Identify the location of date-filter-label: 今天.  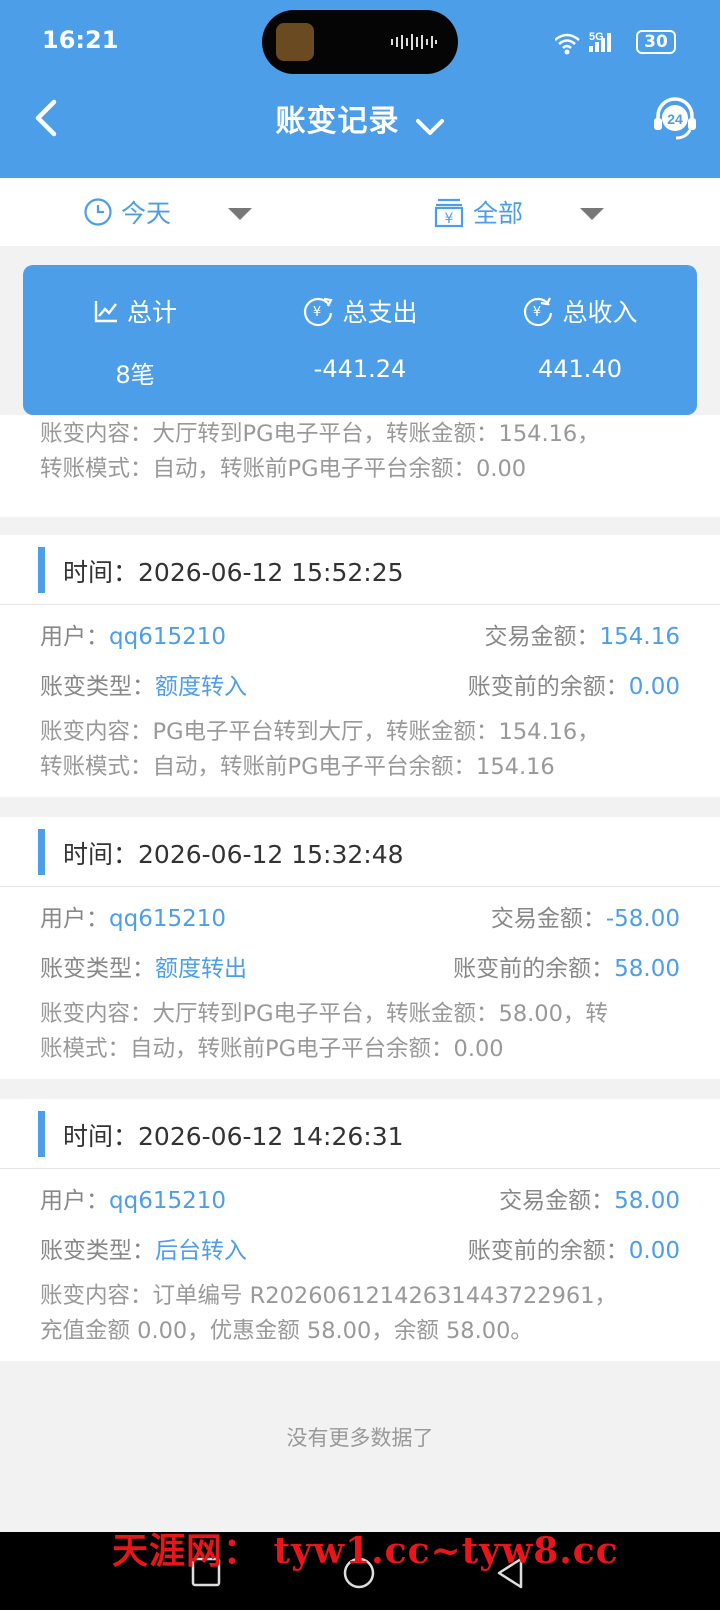
(146, 213).